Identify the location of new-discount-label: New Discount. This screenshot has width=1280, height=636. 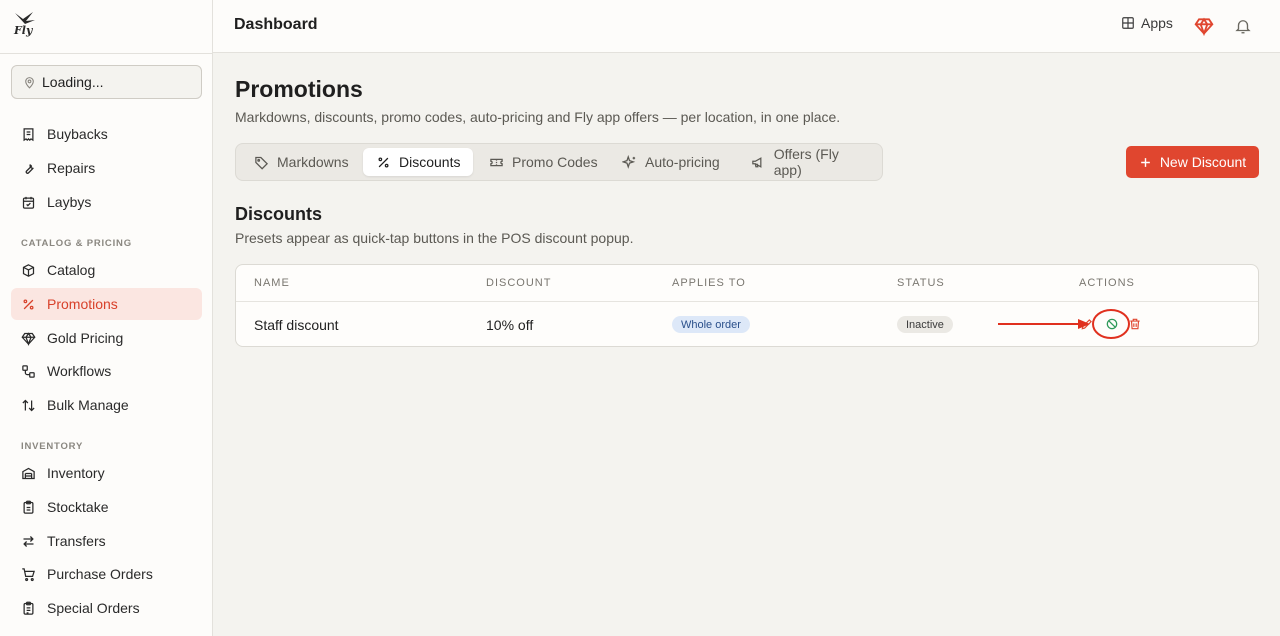
(1203, 162).